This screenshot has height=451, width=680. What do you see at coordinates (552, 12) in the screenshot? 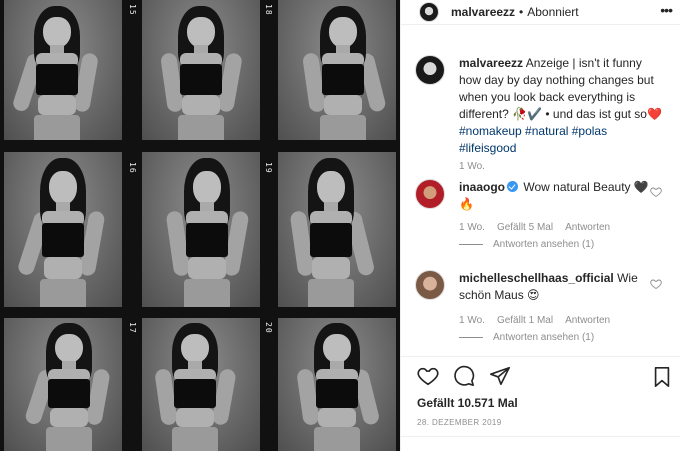
I see `follow-status: Abonniert` at bounding box center [552, 12].